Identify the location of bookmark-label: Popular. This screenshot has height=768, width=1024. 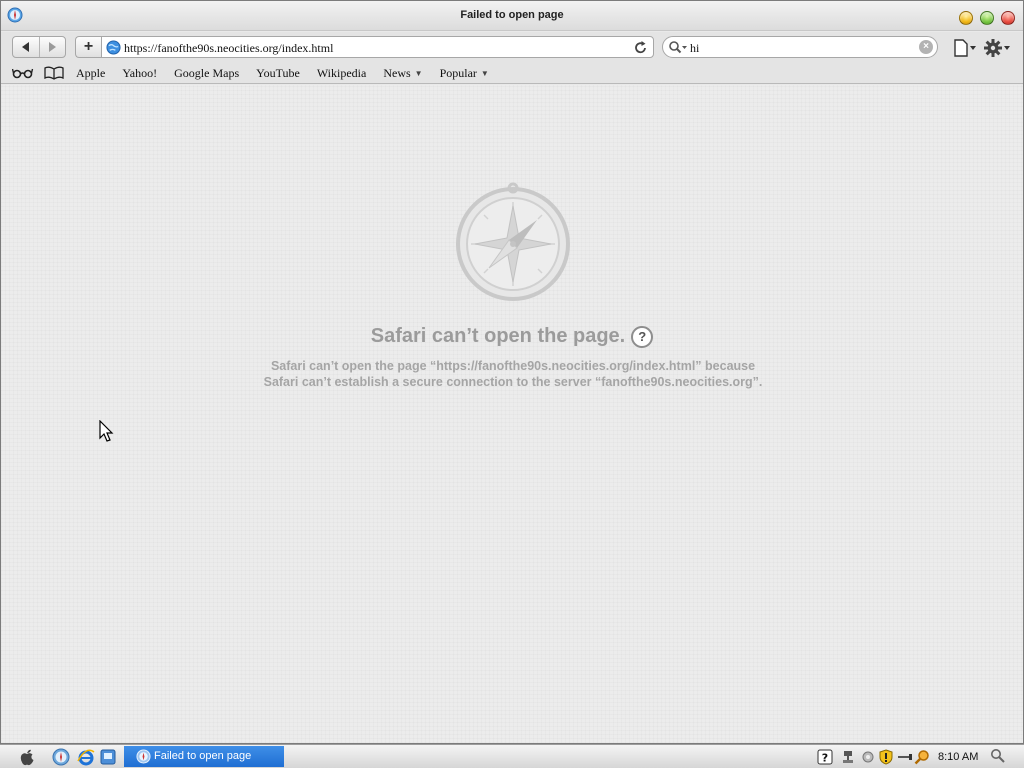
(458, 73).